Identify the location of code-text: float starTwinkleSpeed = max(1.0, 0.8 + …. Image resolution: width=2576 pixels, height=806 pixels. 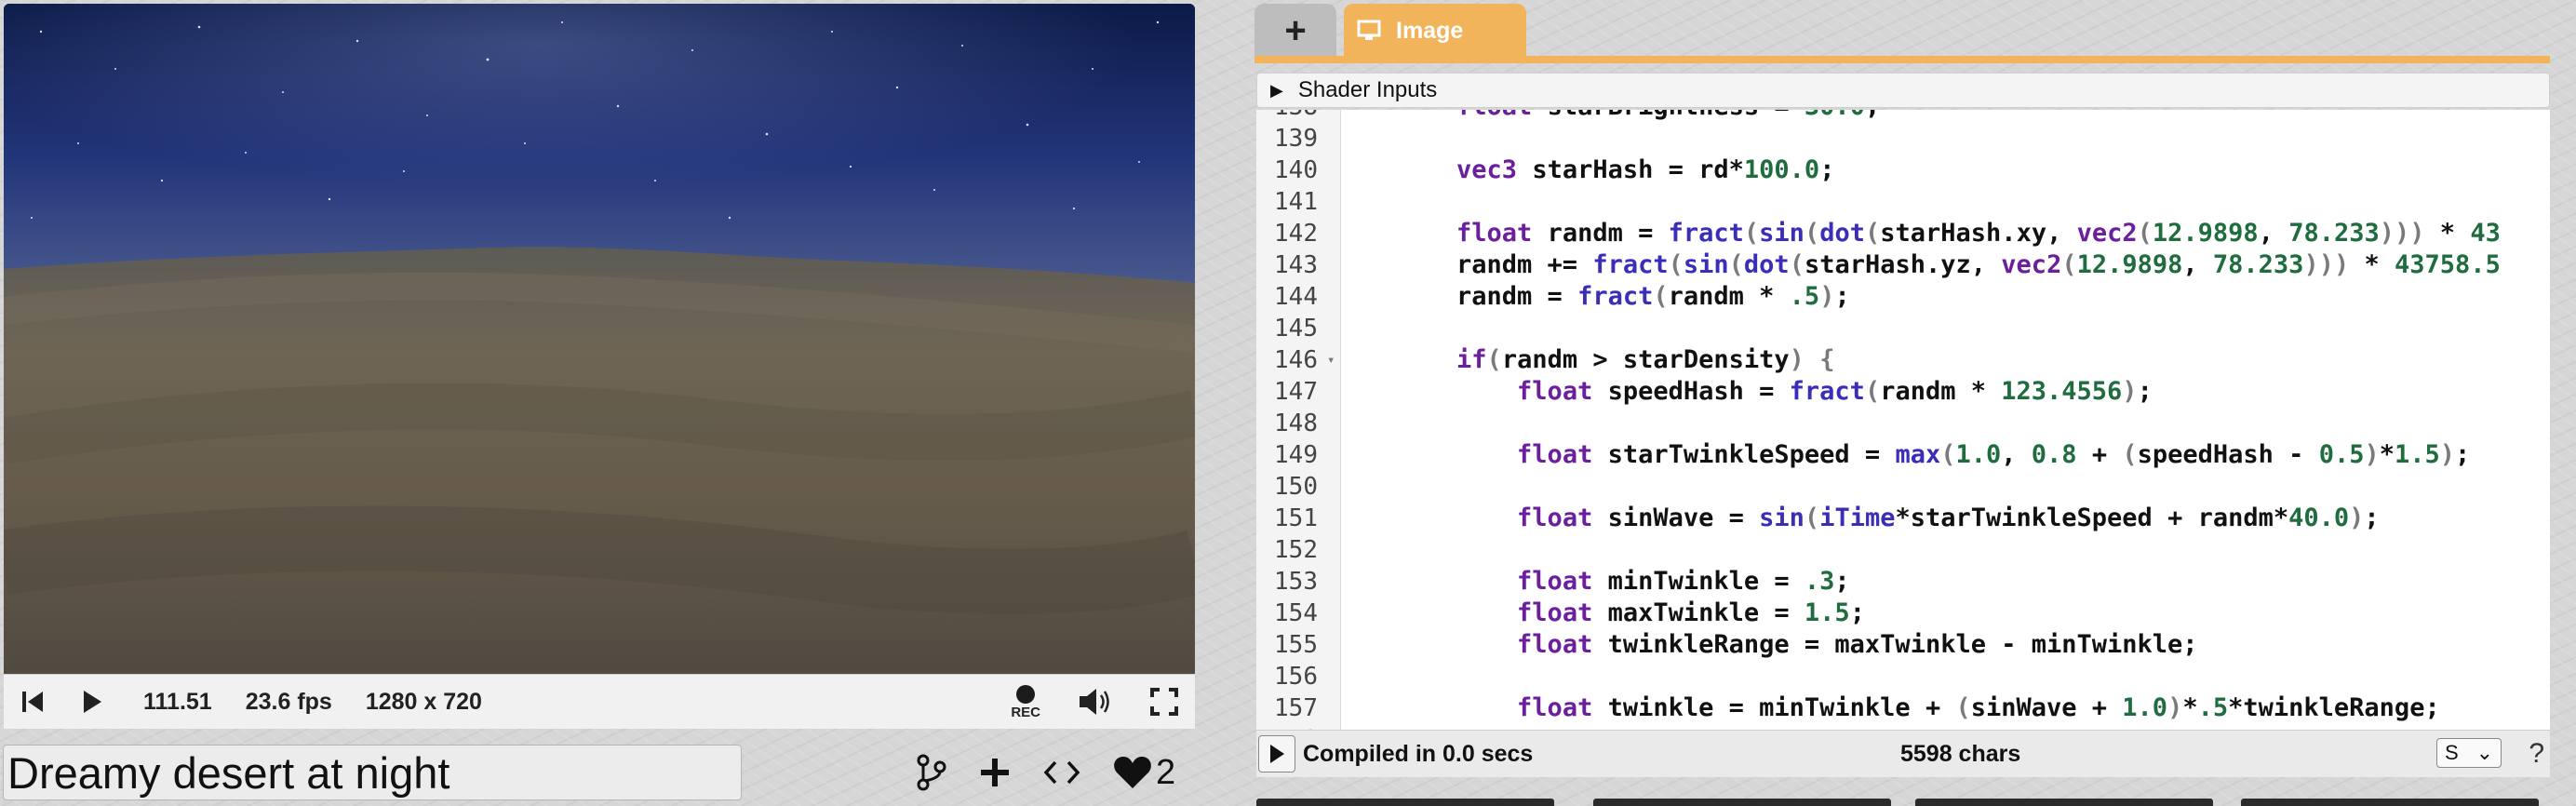
(1994, 454).